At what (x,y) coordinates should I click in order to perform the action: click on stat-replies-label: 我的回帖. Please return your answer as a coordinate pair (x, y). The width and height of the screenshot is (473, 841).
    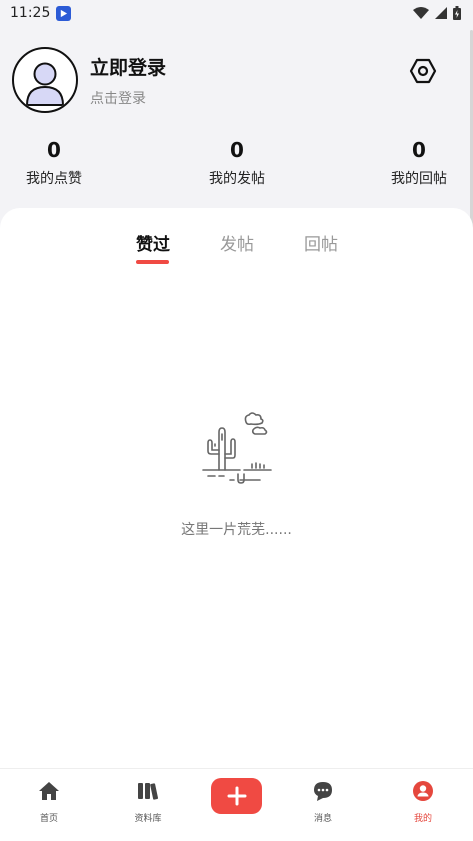
    Looking at the image, I should click on (419, 179).